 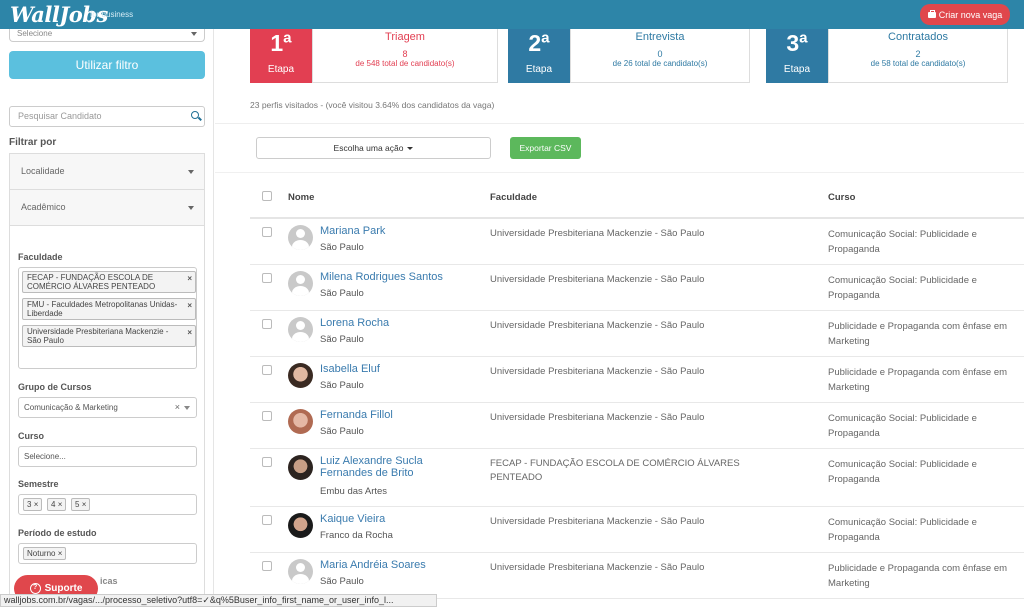 I want to click on divider, so click(x=619, y=123).